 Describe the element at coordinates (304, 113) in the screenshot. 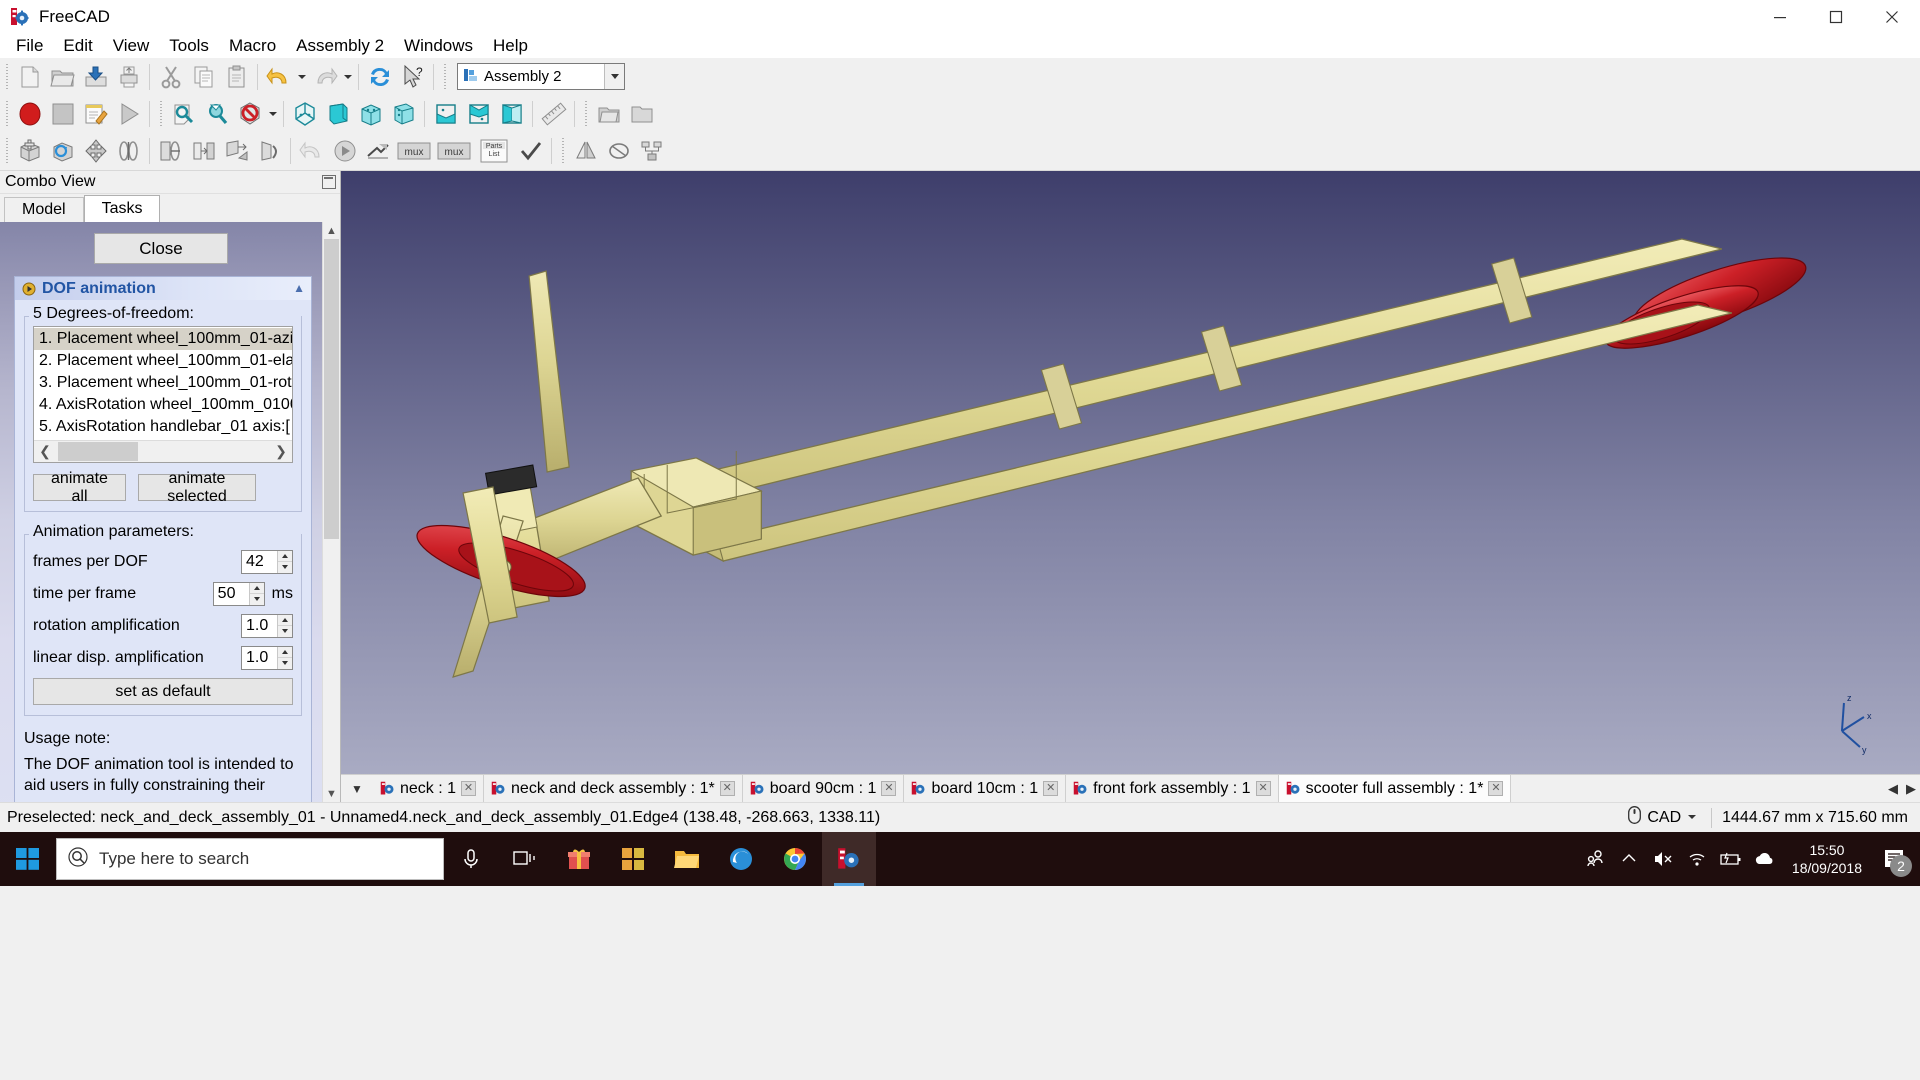

I see `isometric-view-icon` at that location.